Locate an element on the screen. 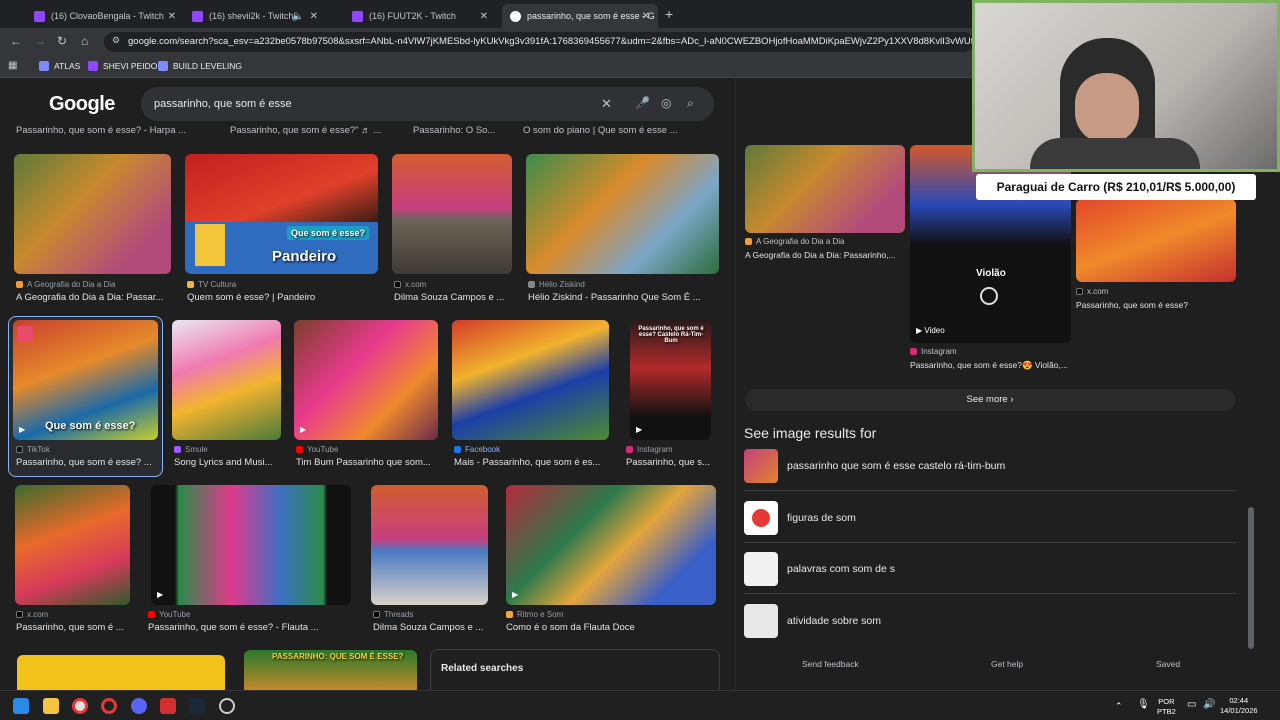  steam-icon is located at coordinates (197, 706).